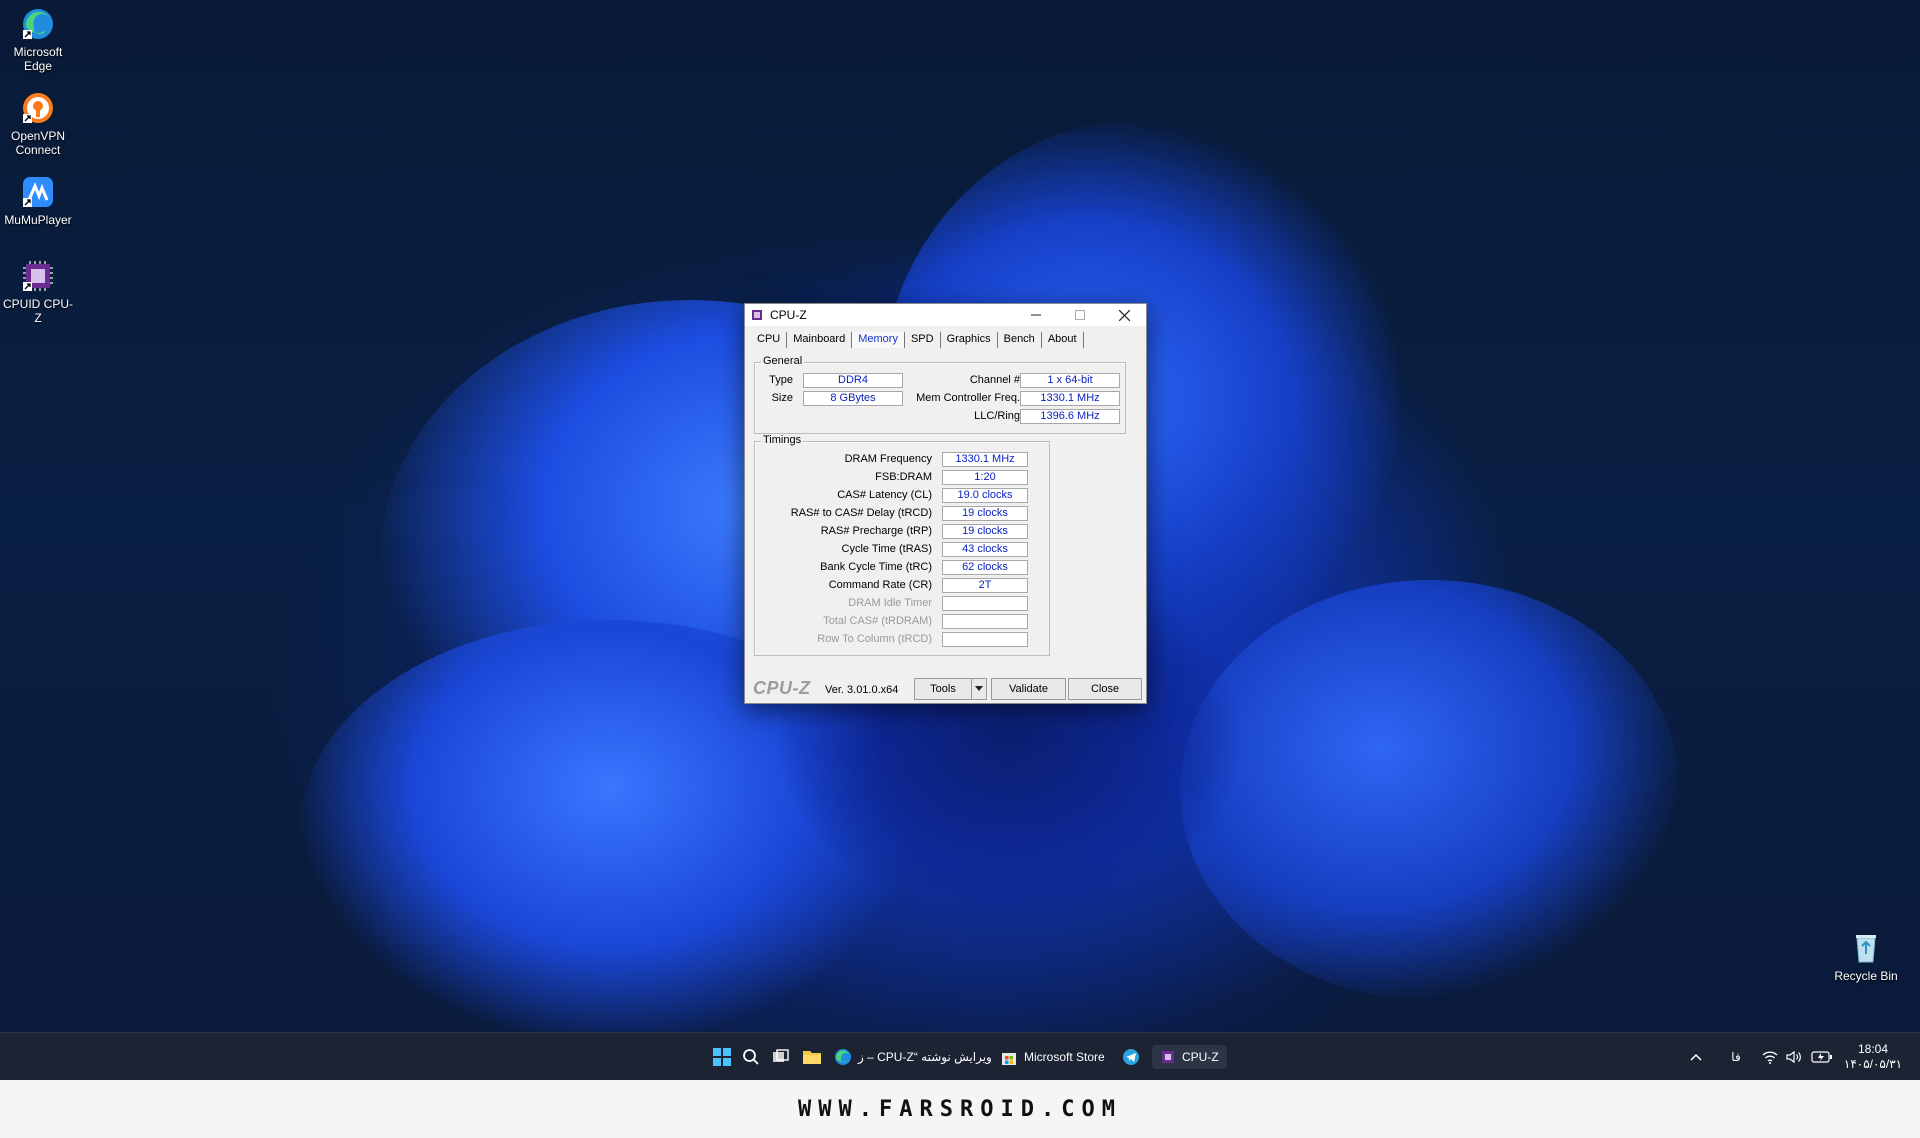 The image size is (1920, 1138). What do you see at coordinates (1873, 1057) in the screenshot?
I see `clock: 18:04 ۱۴۰۵/۰۵/۳۱` at bounding box center [1873, 1057].